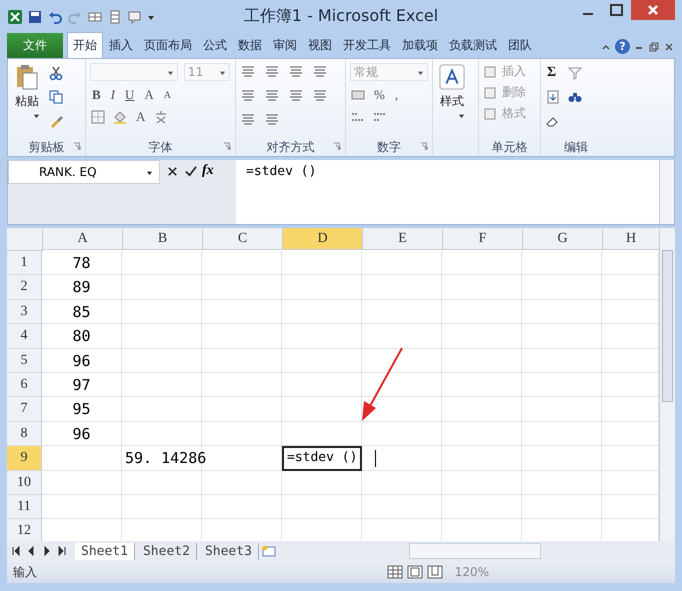 The image size is (682, 591). Describe the element at coordinates (563, 239) in the screenshot. I see `column-header: G` at that location.